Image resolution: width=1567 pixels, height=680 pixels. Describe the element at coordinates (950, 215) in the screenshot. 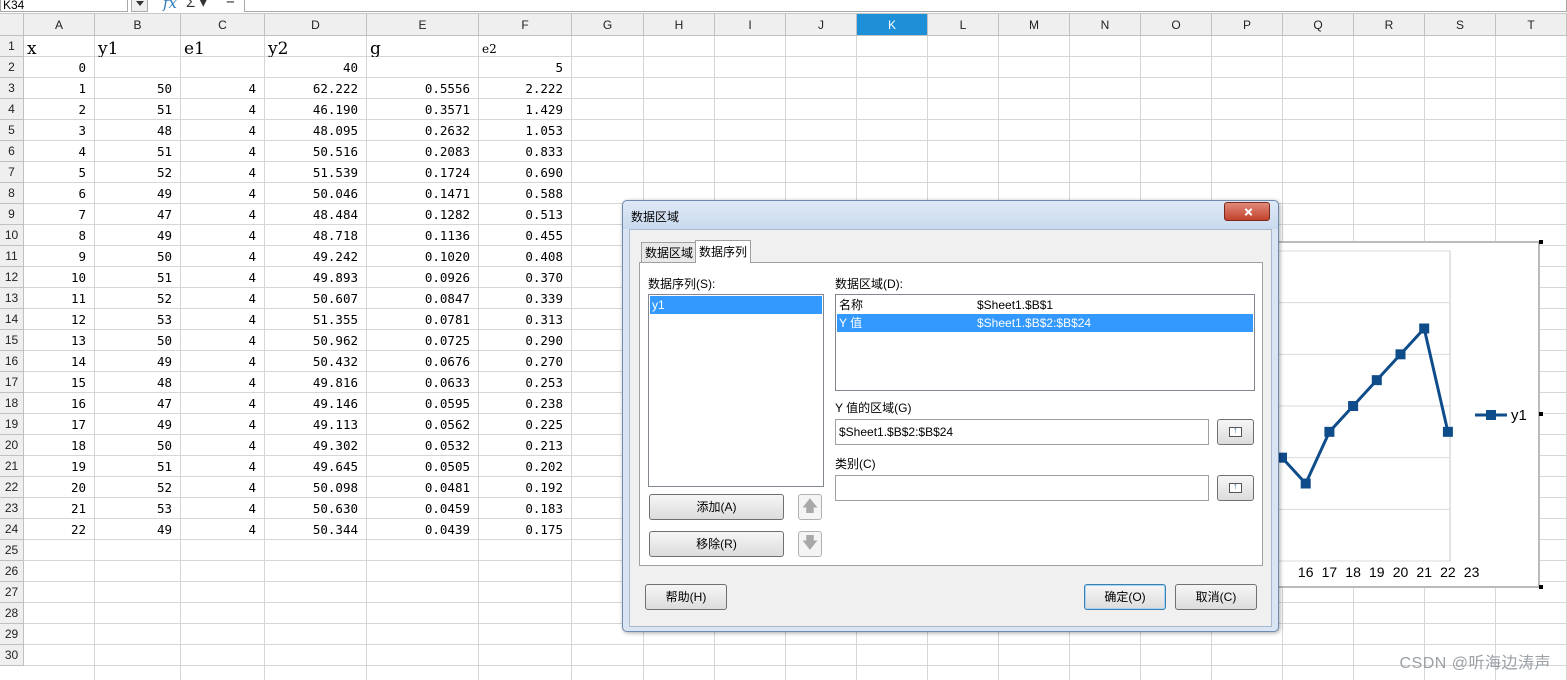

I see `dialog-titlebar: 数据区域` at that location.